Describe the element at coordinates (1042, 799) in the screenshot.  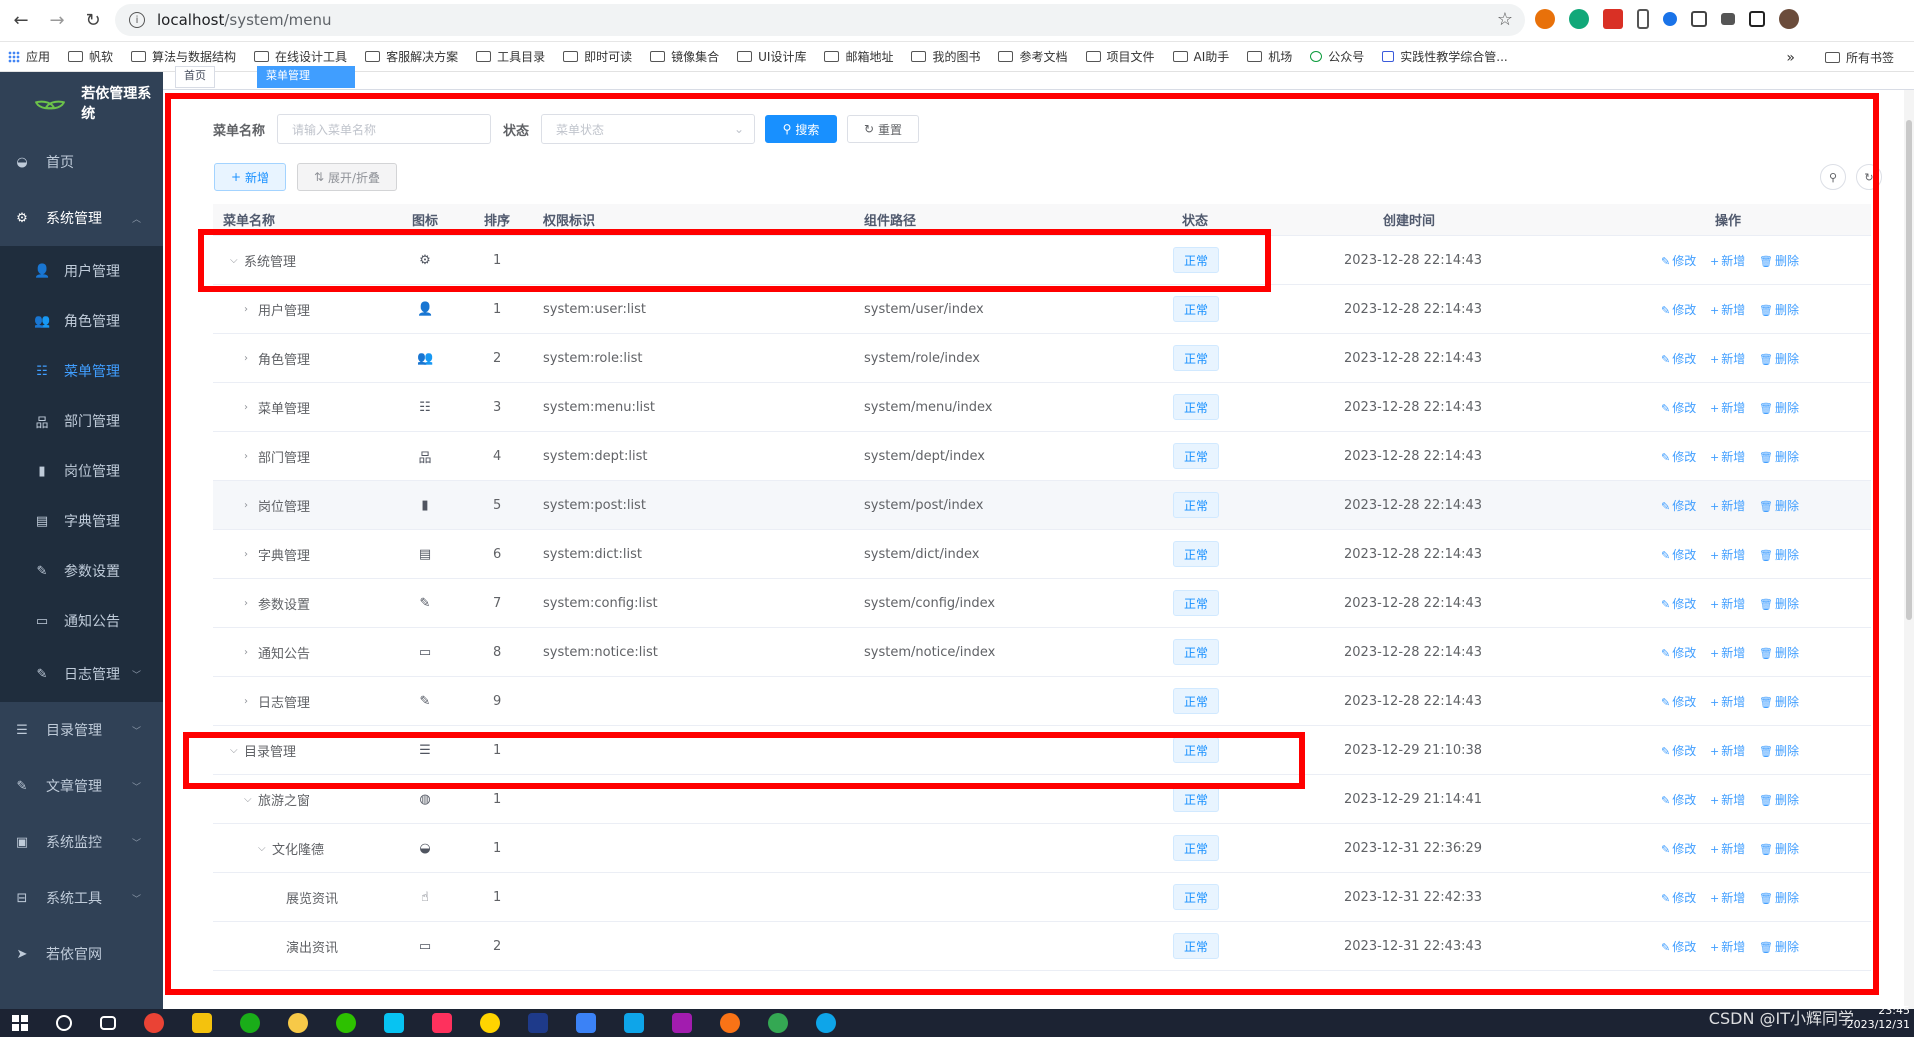
I see `table-row: ⌵ 旅游之窗 ◍ 1 正常 2023-12-29 21:14:41 ✎ 修改 + 新增 🗑 删除` at that location.